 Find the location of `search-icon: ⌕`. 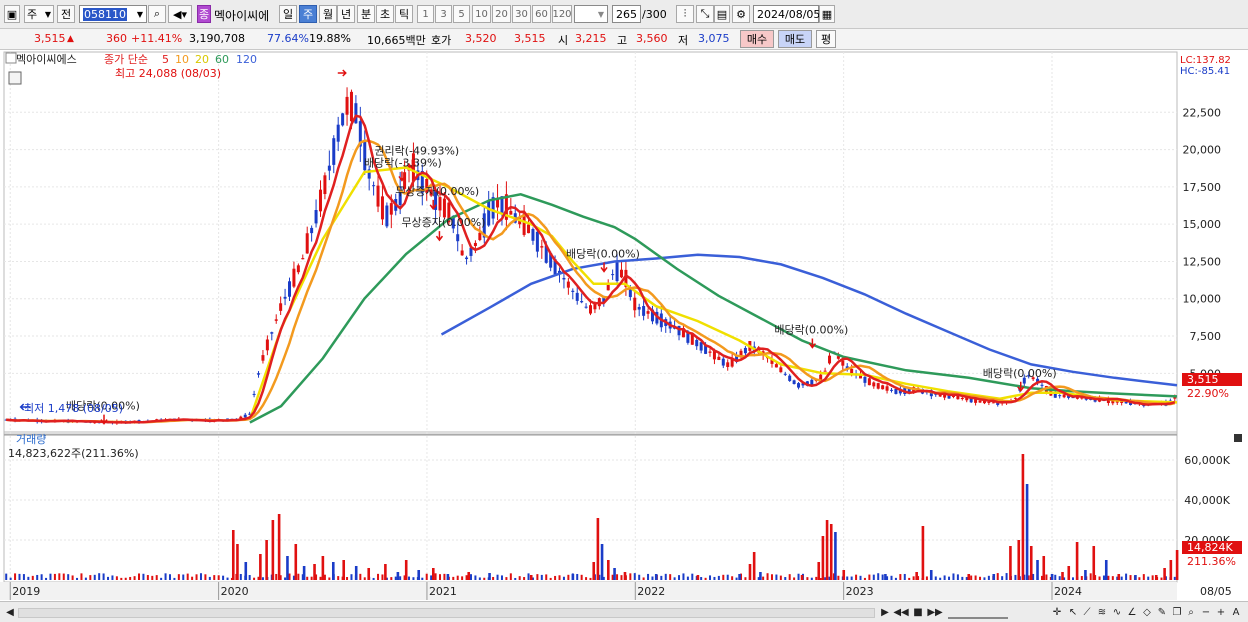

search-icon: ⌕ is located at coordinates (157, 14).